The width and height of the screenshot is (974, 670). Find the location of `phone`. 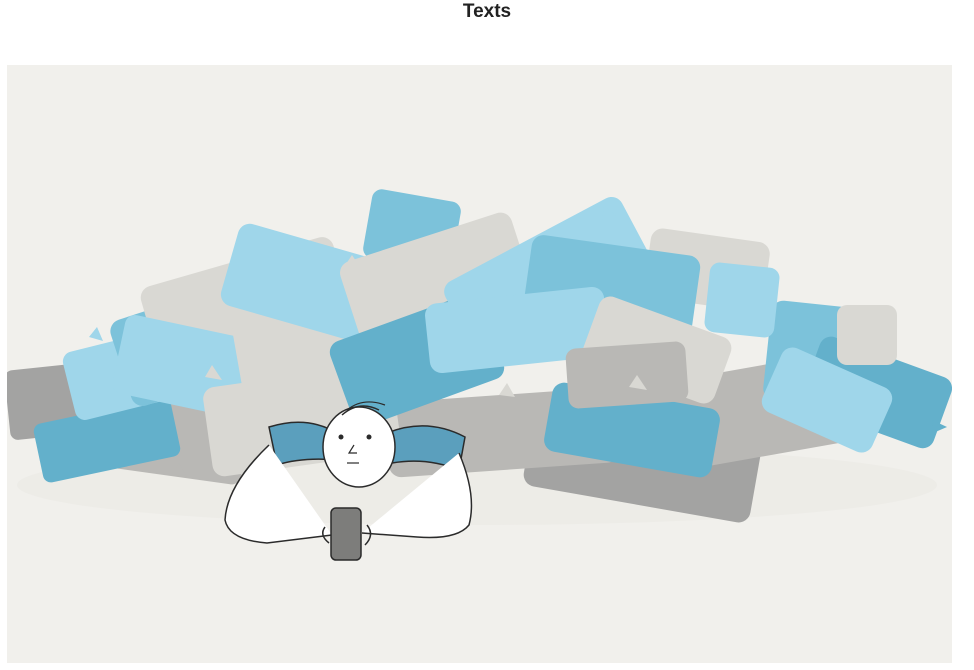

phone is located at coordinates (346, 534).